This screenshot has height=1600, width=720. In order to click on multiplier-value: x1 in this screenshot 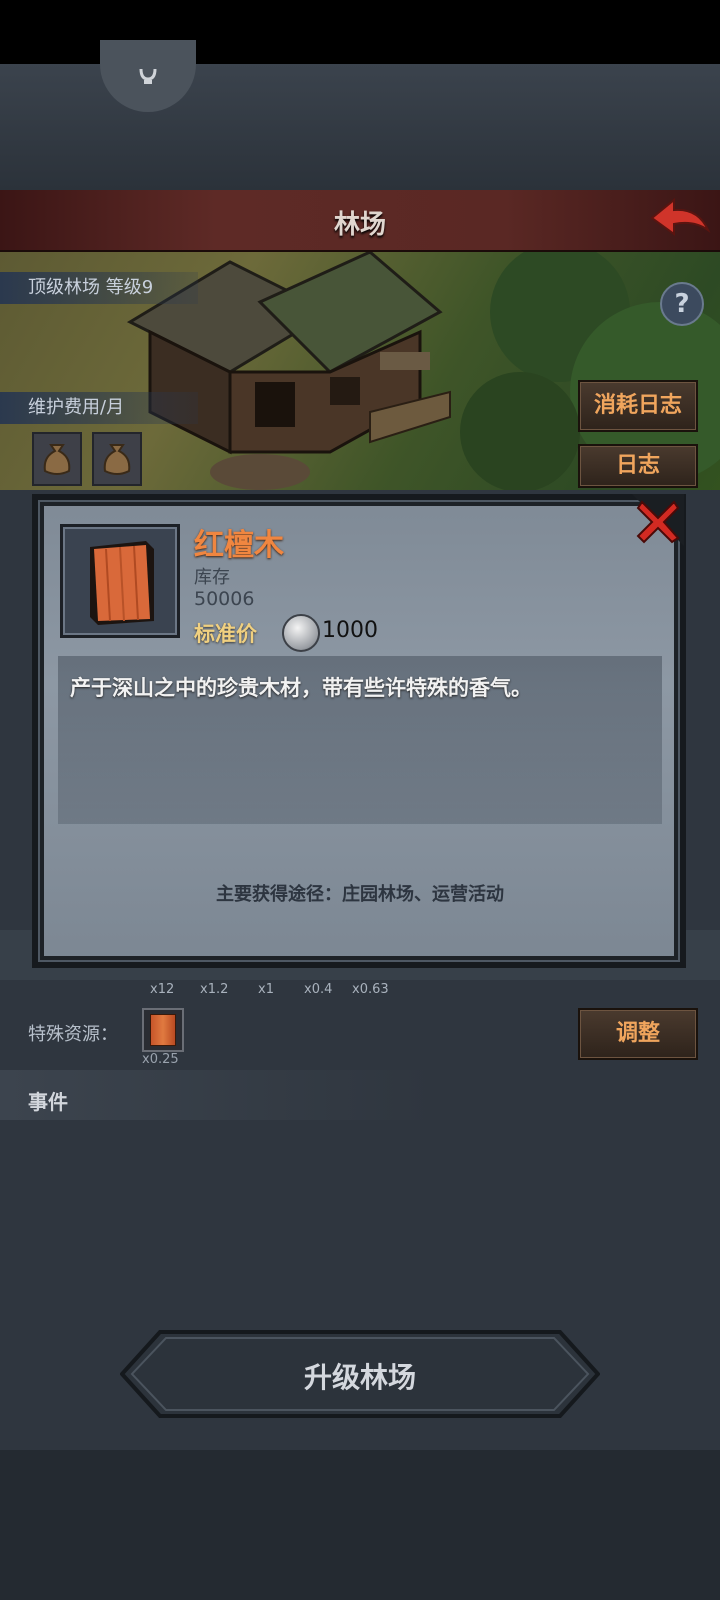, I will do `click(266, 989)`.